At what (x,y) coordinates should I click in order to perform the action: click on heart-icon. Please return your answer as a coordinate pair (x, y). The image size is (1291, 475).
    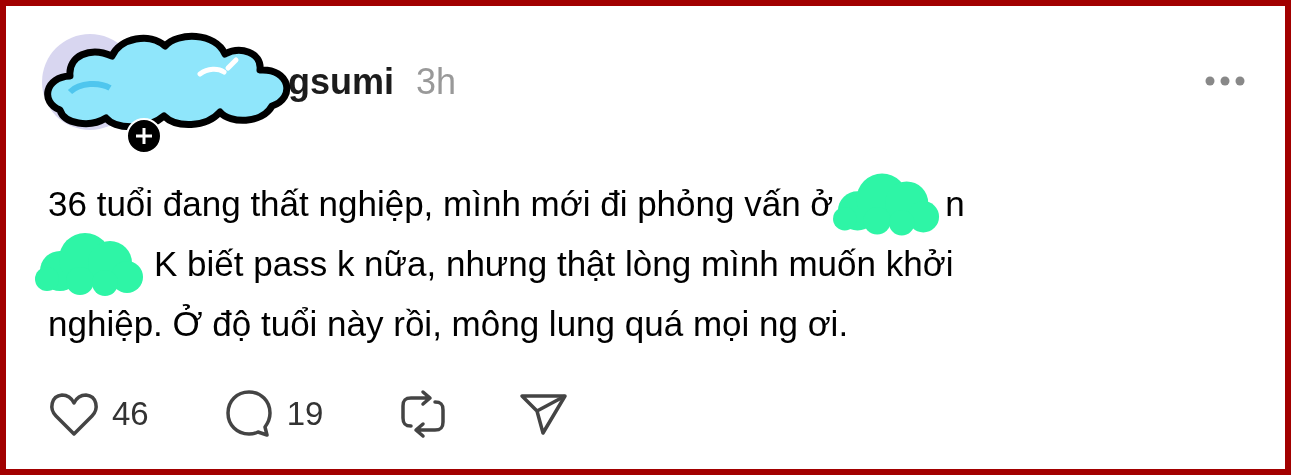
    Looking at the image, I should click on (74, 414).